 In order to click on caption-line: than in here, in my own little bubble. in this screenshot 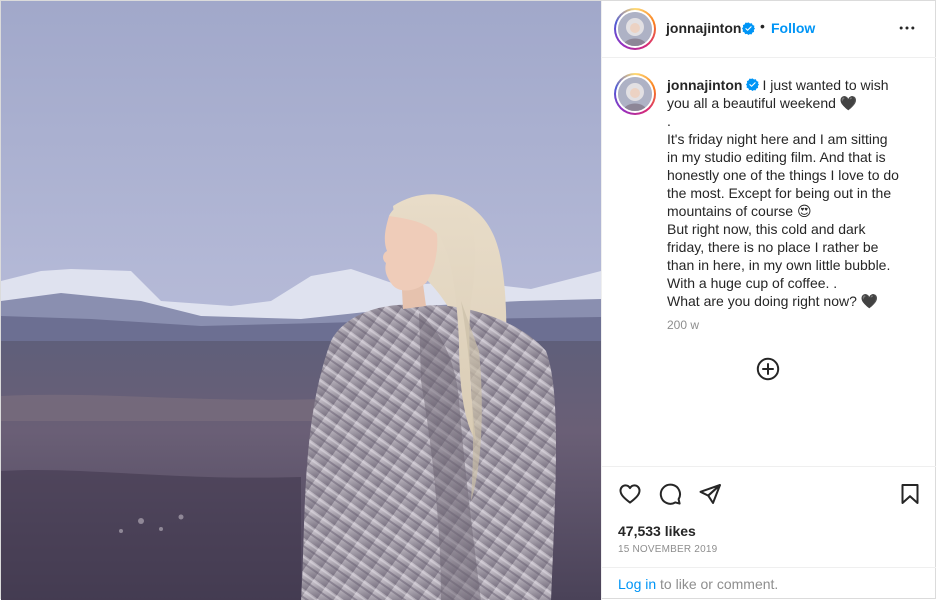, I will do `click(779, 265)`.